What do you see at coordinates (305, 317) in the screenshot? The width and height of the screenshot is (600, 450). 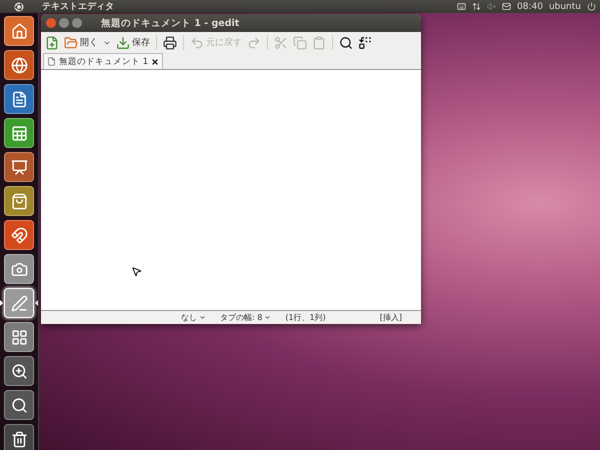 I see `cursor-position: (1行、1列)` at bounding box center [305, 317].